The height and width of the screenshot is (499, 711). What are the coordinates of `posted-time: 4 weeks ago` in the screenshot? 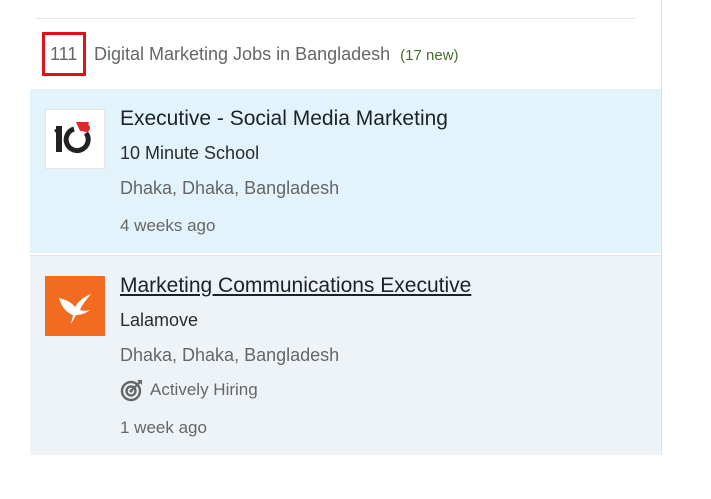 It's located at (168, 225).